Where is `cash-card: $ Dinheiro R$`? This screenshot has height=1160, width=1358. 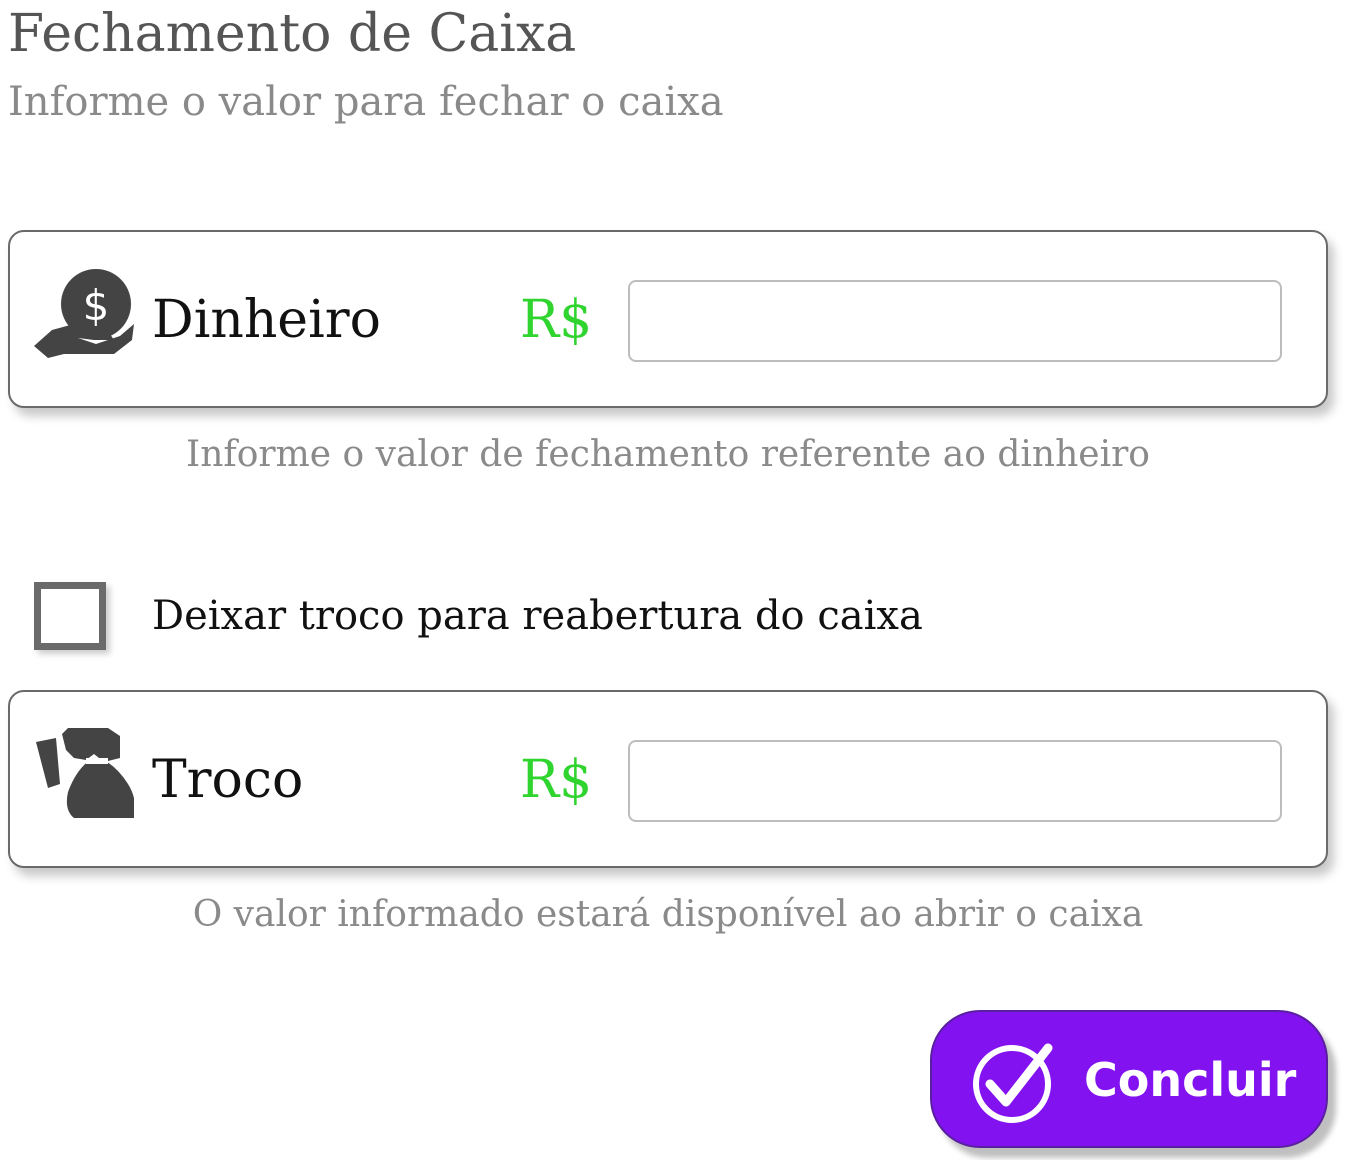
cash-card: $ Dinheiro R$ is located at coordinates (668, 319).